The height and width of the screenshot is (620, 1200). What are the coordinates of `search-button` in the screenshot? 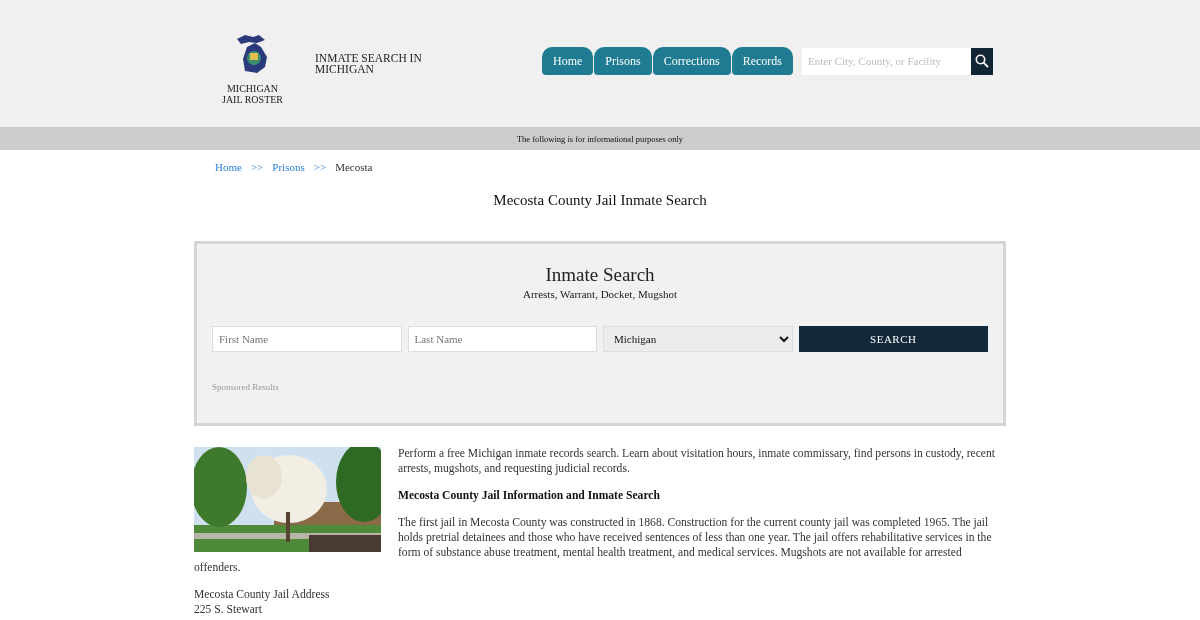 It's located at (982, 61).